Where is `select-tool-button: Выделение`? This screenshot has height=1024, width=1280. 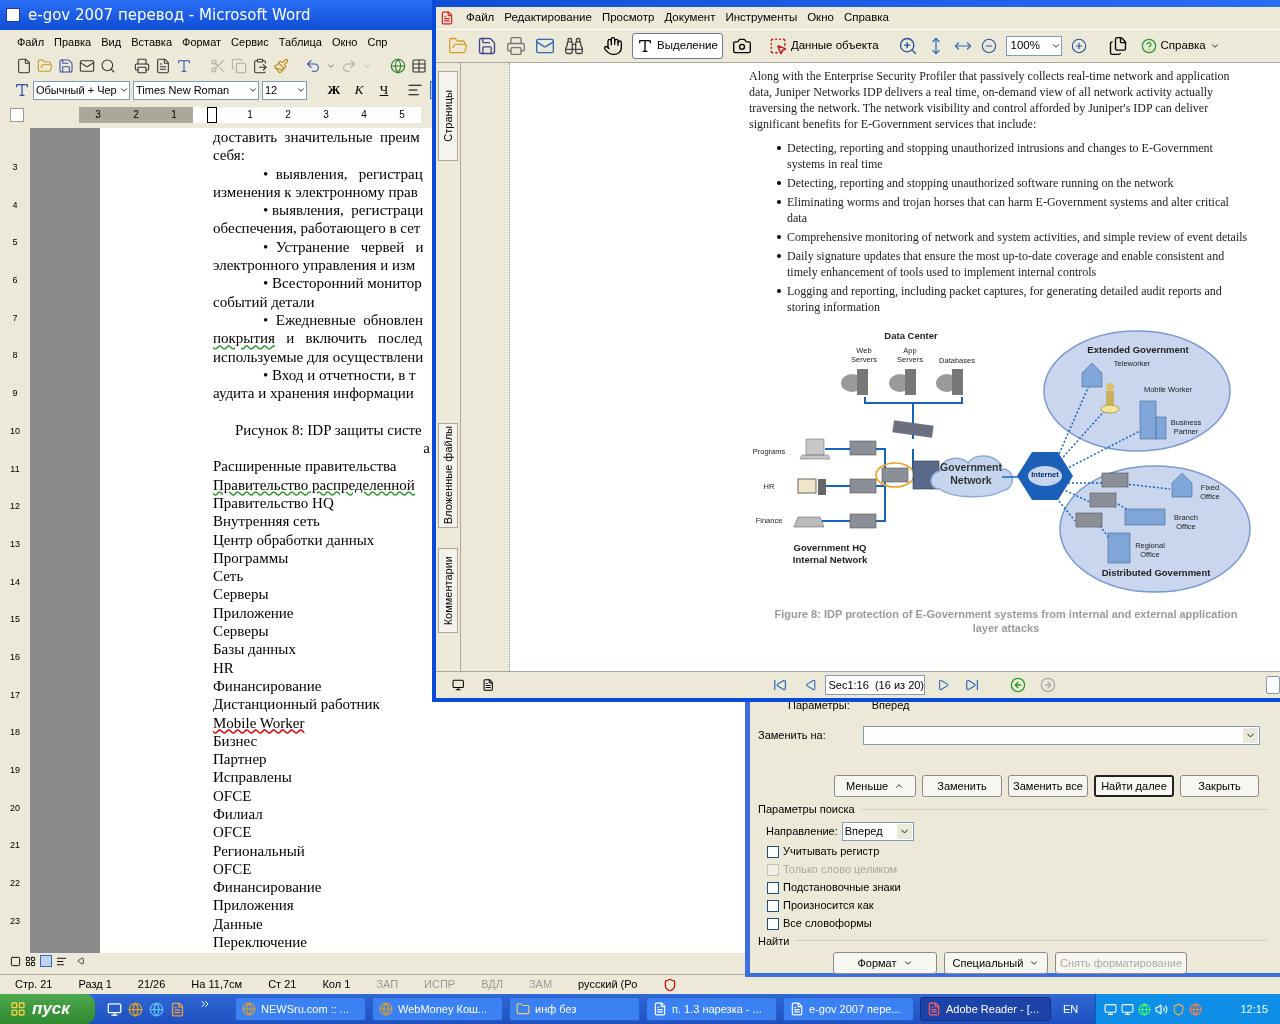
select-tool-button: Выделение is located at coordinates (677, 46).